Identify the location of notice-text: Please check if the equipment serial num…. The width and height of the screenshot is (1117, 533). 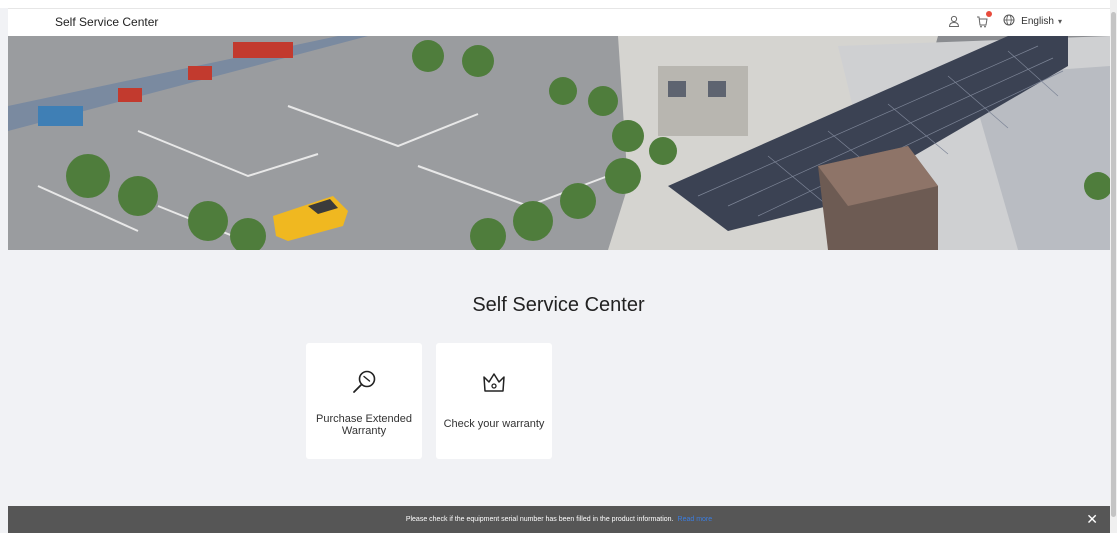
(539, 519).